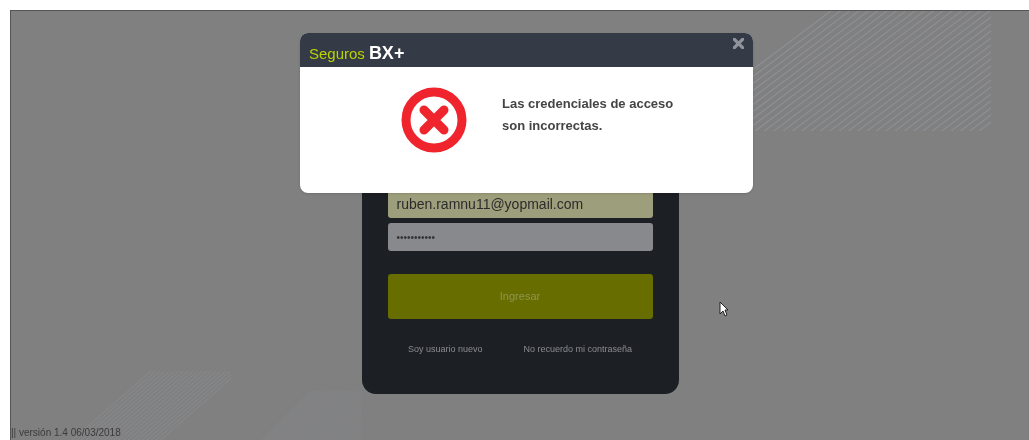 The height and width of the screenshot is (440, 1029). I want to click on error-icon, so click(434, 120).